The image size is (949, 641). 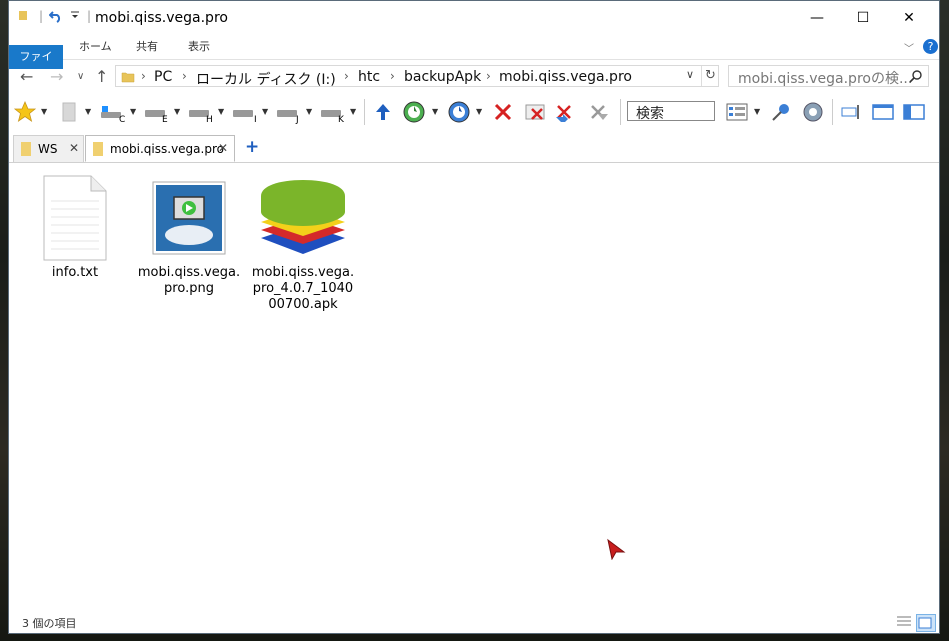 What do you see at coordinates (341, 120) in the screenshot?
I see `drive-k-label: K` at bounding box center [341, 120].